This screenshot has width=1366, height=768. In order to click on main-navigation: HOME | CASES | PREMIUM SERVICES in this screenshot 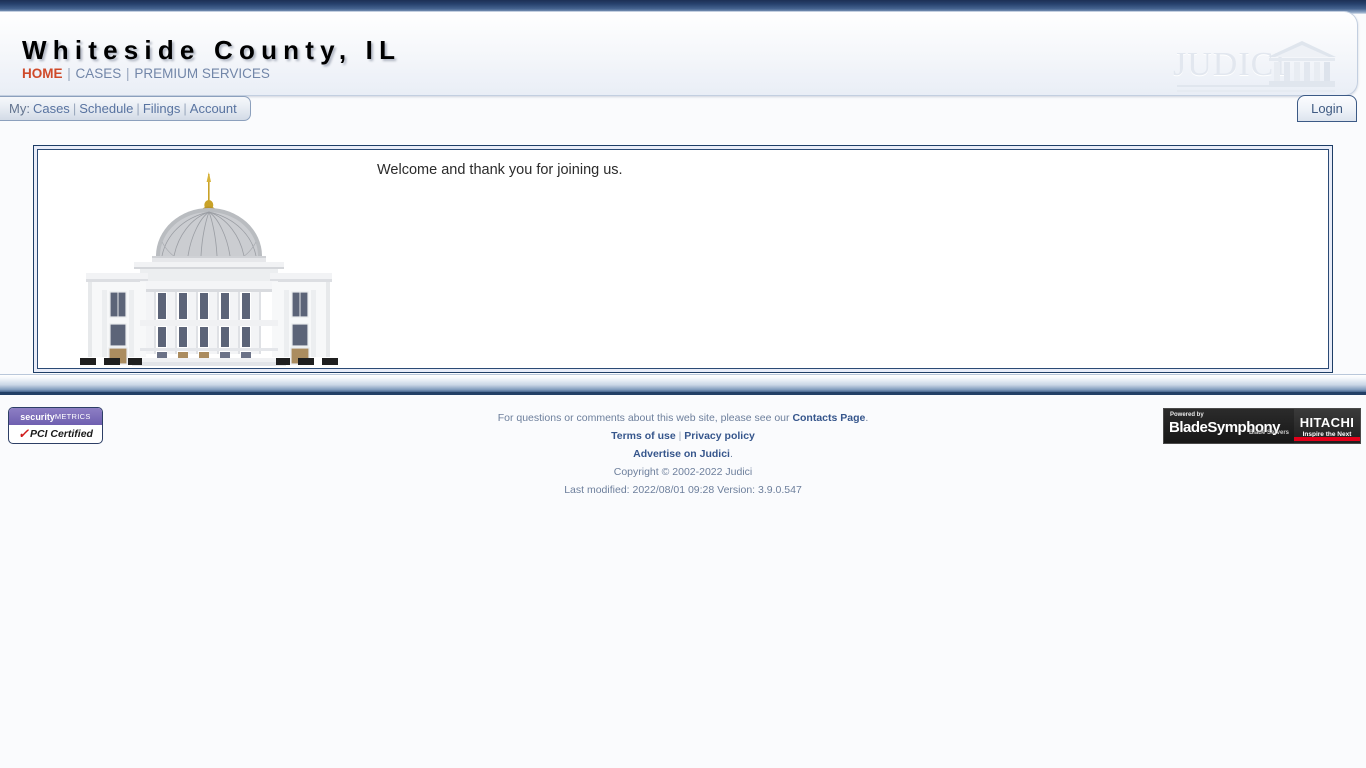, I will do `click(146, 73)`.